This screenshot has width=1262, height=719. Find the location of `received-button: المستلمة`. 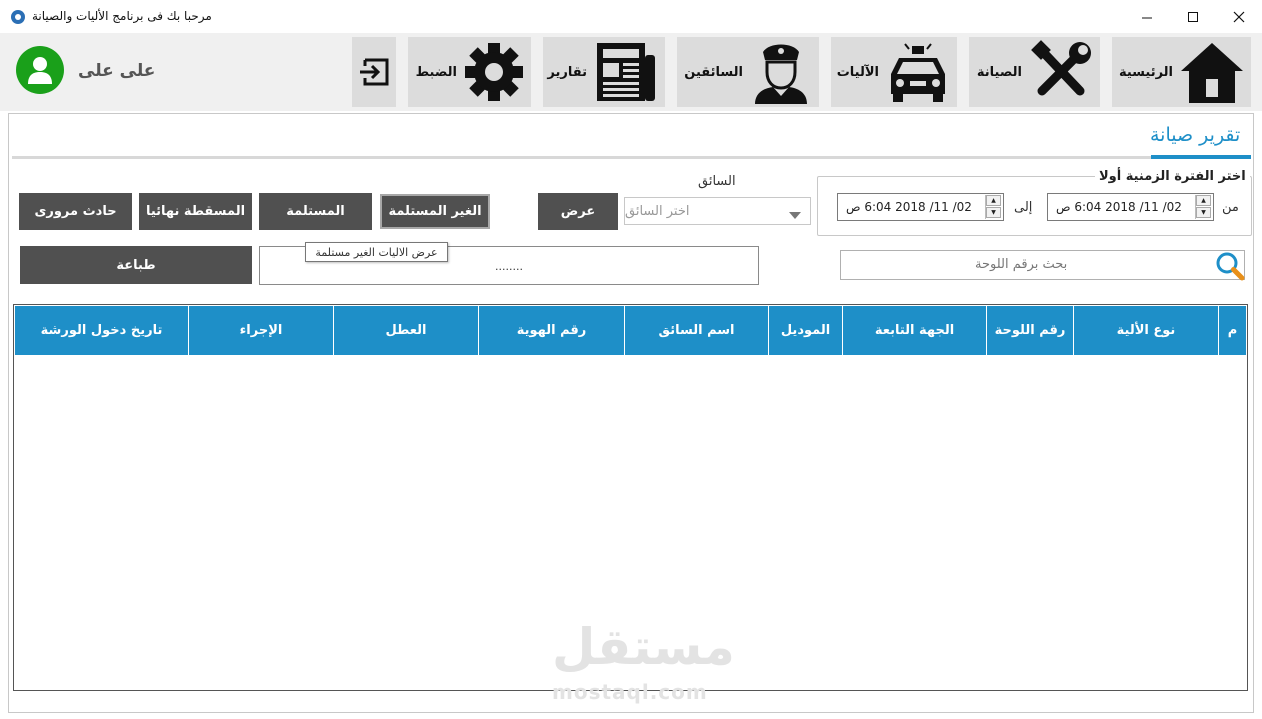

received-button: المستلمة is located at coordinates (315, 211).